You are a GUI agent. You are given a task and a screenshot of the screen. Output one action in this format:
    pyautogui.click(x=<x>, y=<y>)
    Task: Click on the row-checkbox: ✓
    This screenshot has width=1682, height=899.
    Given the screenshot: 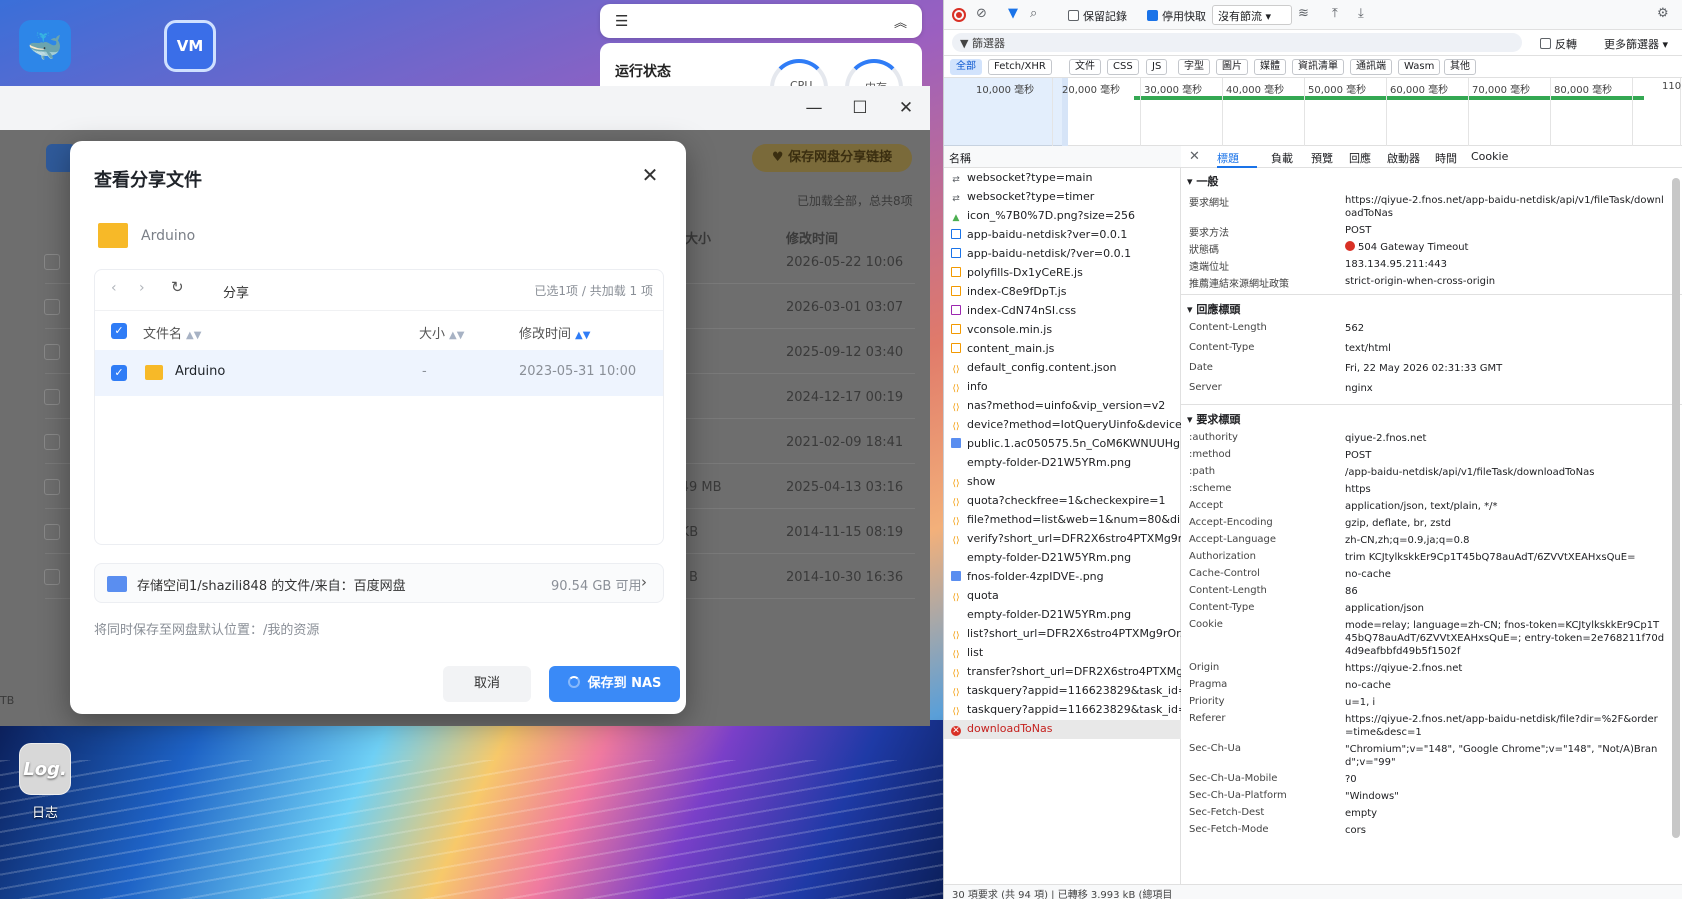 What is the action you would take?
    pyautogui.click(x=119, y=373)
    